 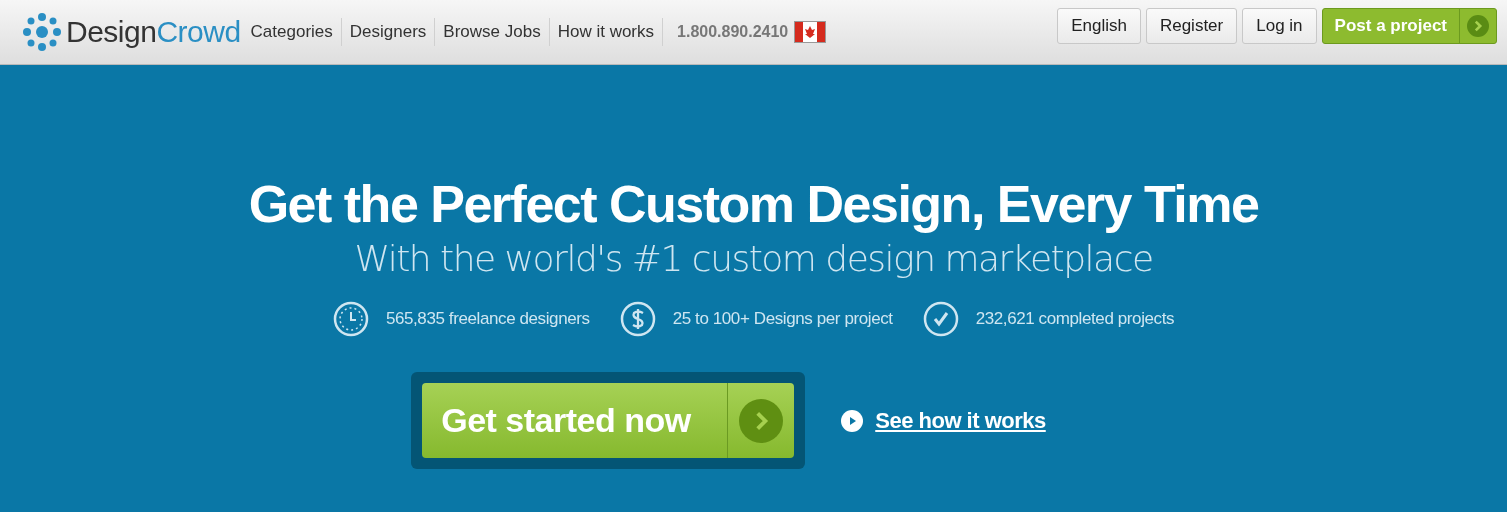 What do you see at coordinates (388, 32) in the screenshot?
I see `nav-link: Designers` at bounding box center [388, 32].